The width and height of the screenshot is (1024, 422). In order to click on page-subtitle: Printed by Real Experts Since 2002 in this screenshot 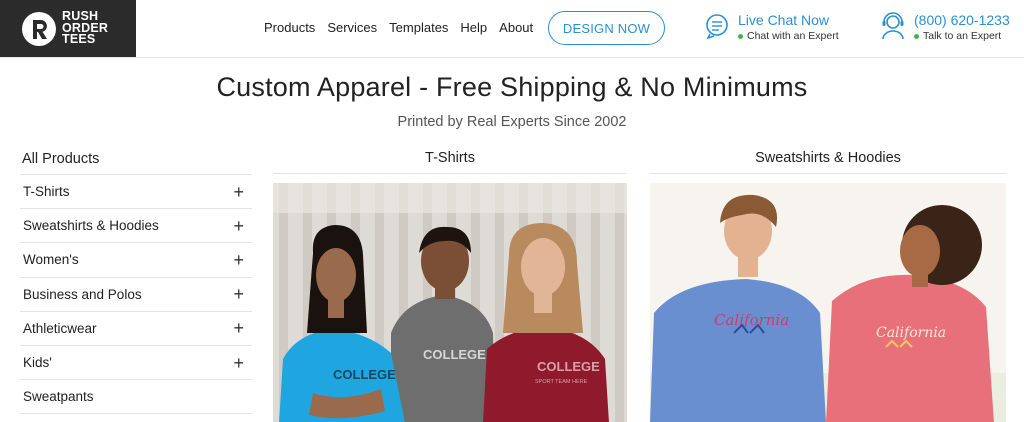, I will do `click(512, 122)`.